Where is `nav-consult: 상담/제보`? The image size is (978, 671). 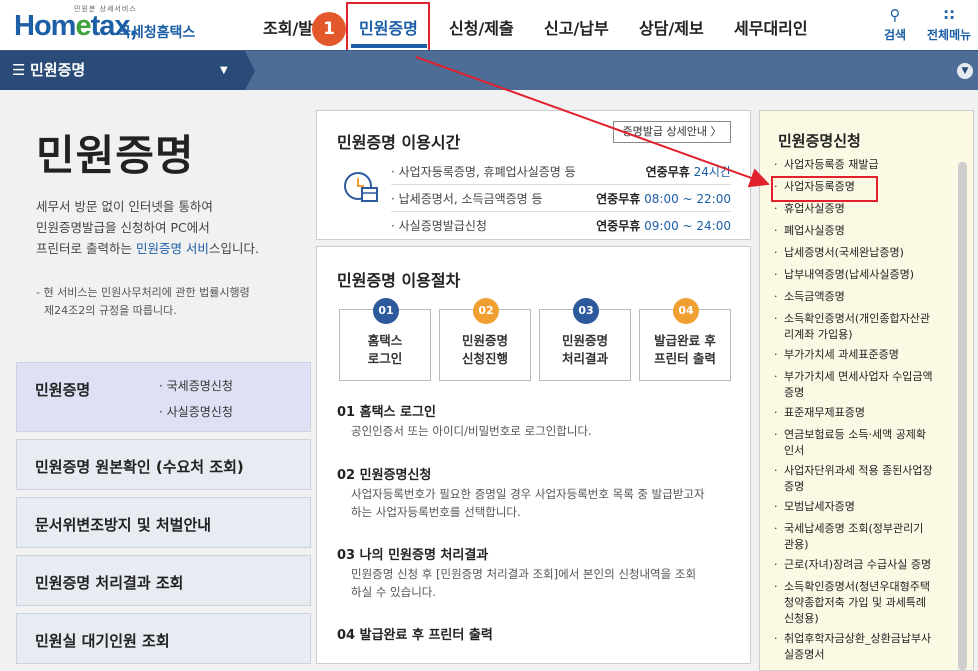 nav-consult: 상담/제보 is located at coordinates (671, 27).